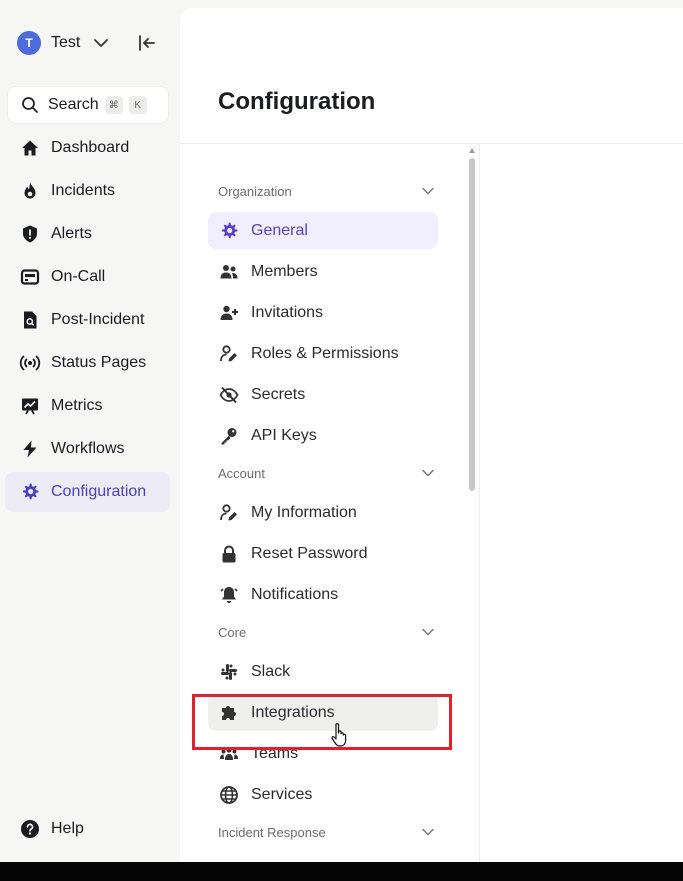 The image size is (683, 881). What do you see at coordinates (229, 595) in the screenshot?
I see `bell-icon` at bounding box center [229, 595].